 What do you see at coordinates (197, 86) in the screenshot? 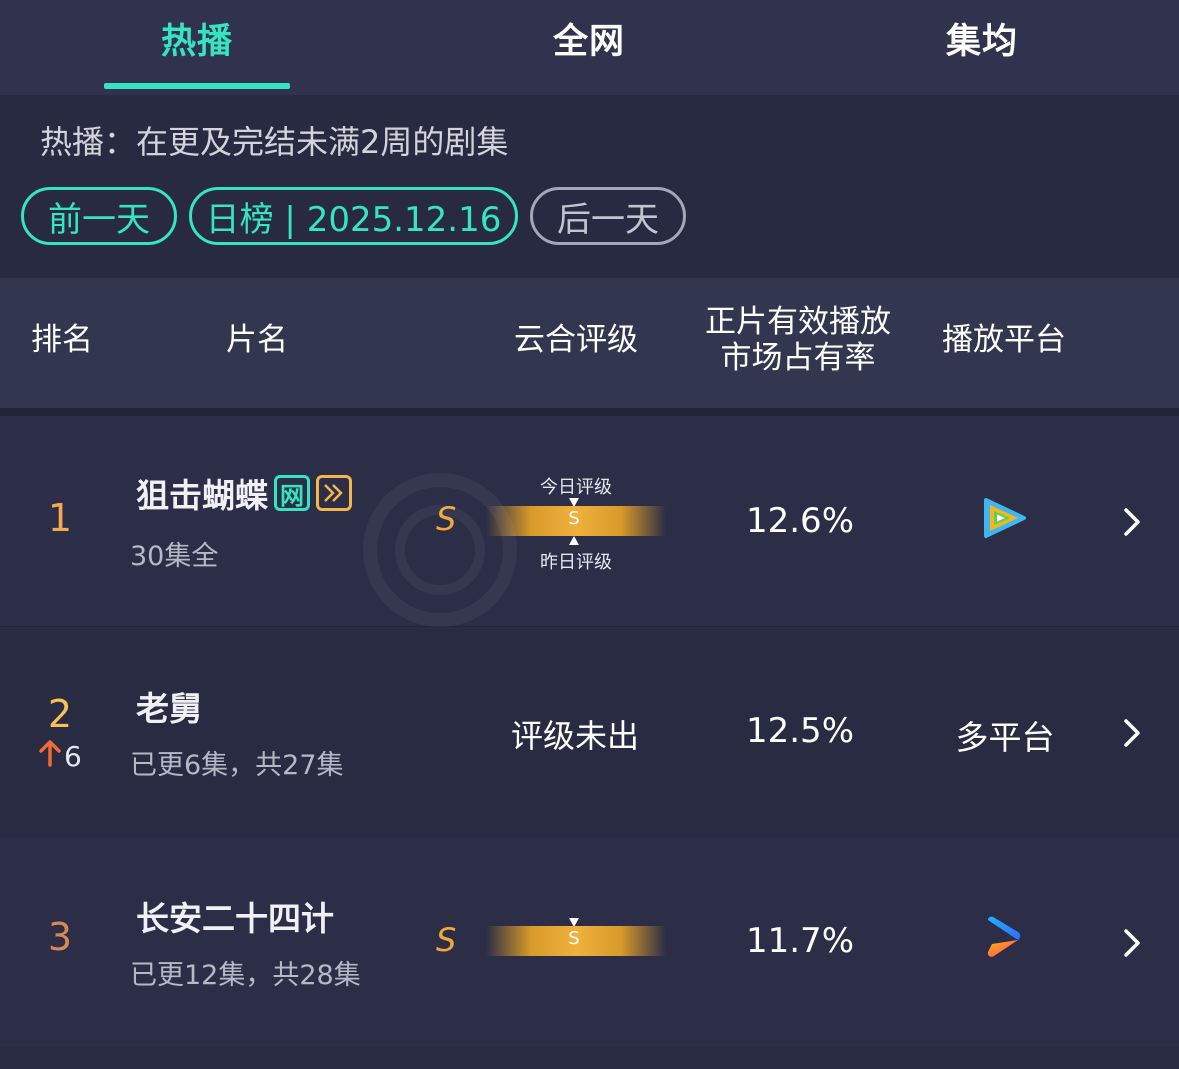
I see `active-tab-indicator` at bounding box center [197, 86].